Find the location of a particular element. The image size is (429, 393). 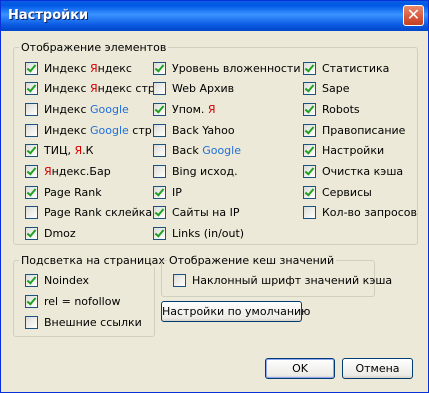

checkbox-label: ТИЦ, Я.К is located at coordinates (68, 150).